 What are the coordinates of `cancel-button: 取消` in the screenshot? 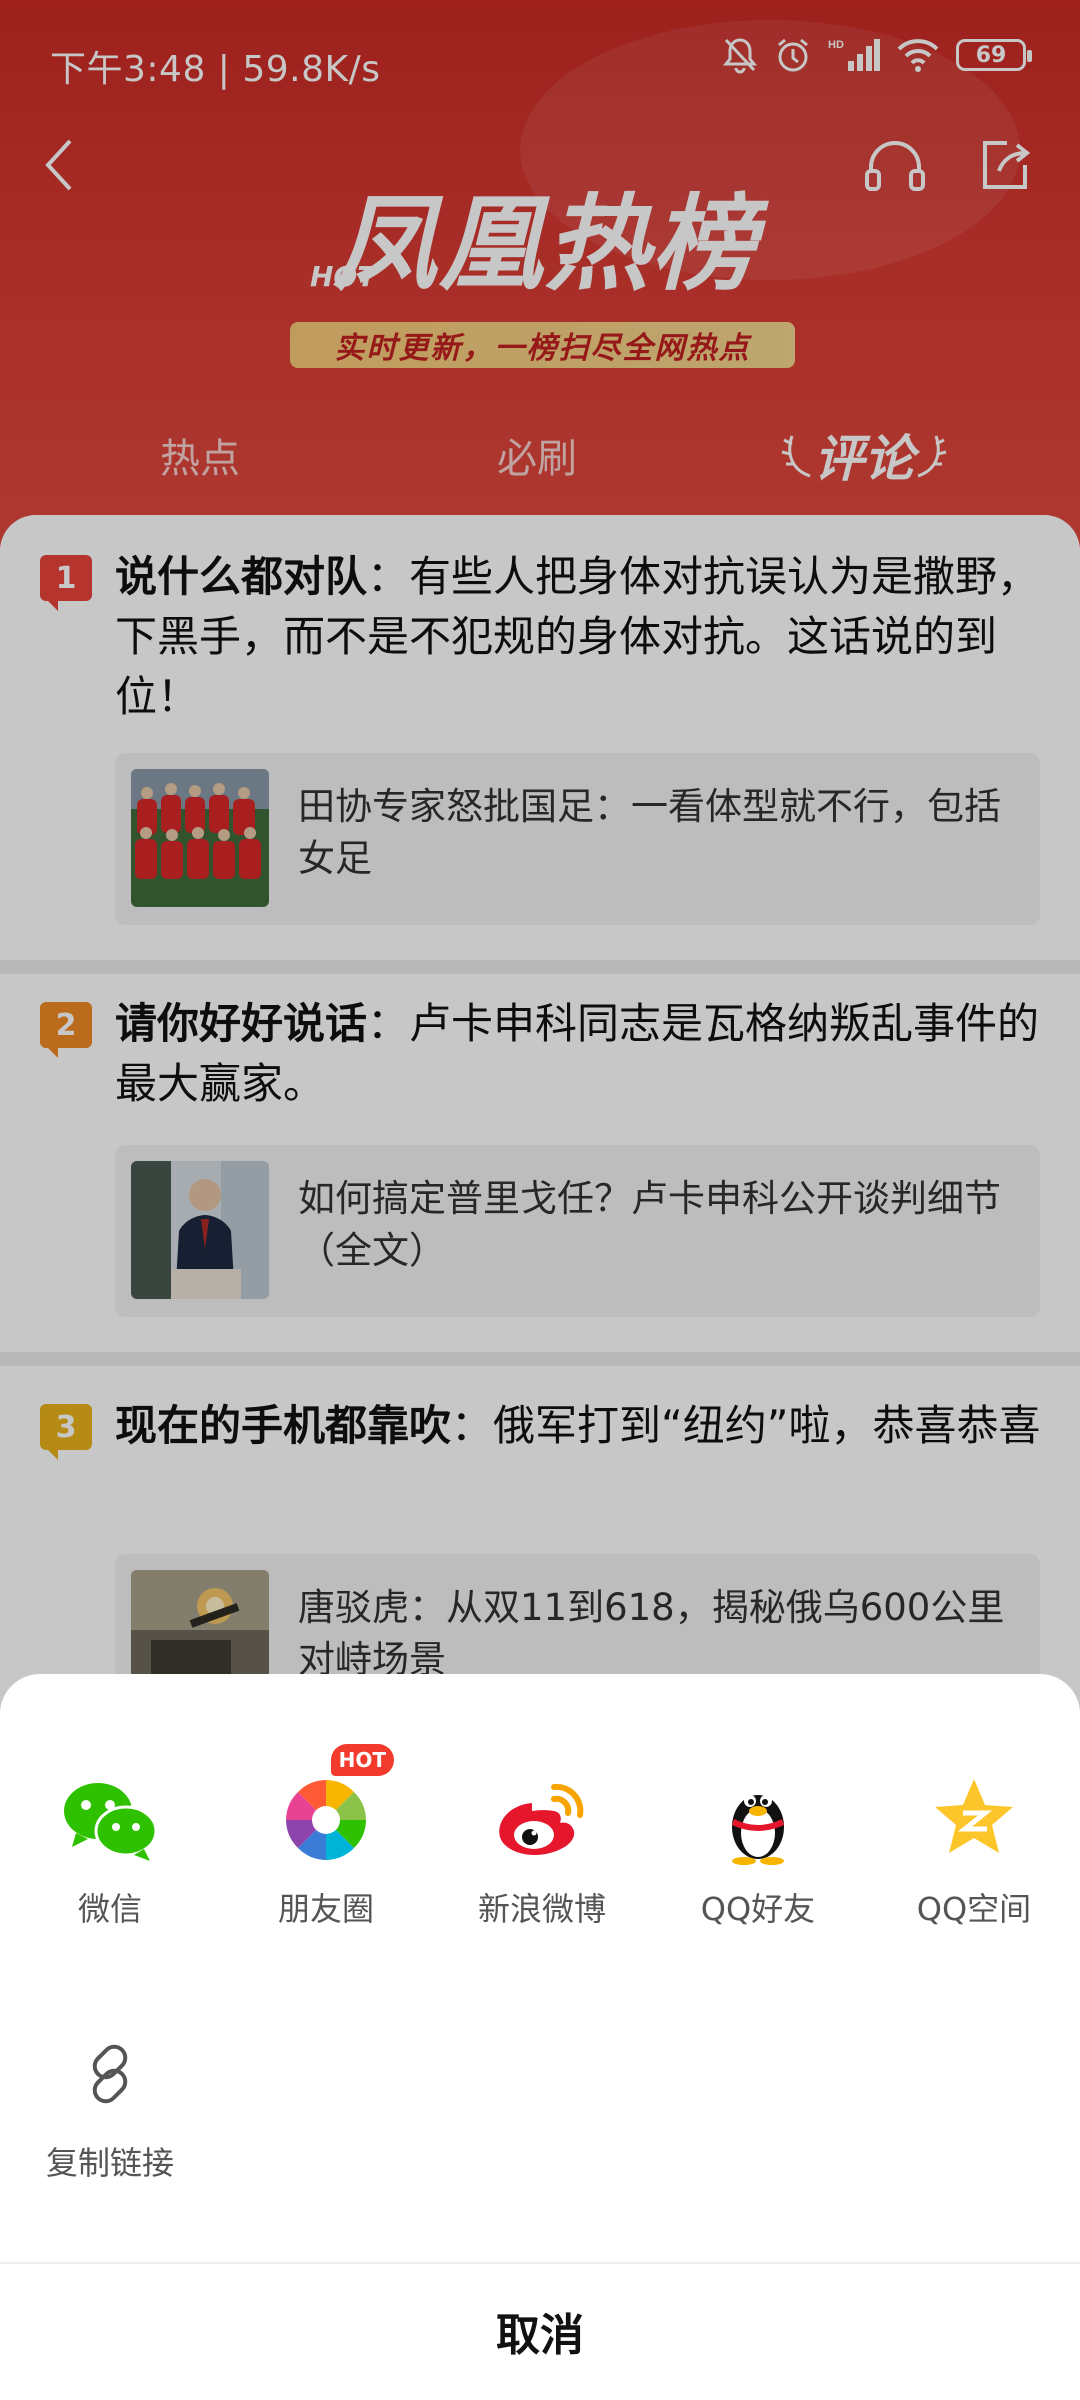 It's located at (540, 2331).